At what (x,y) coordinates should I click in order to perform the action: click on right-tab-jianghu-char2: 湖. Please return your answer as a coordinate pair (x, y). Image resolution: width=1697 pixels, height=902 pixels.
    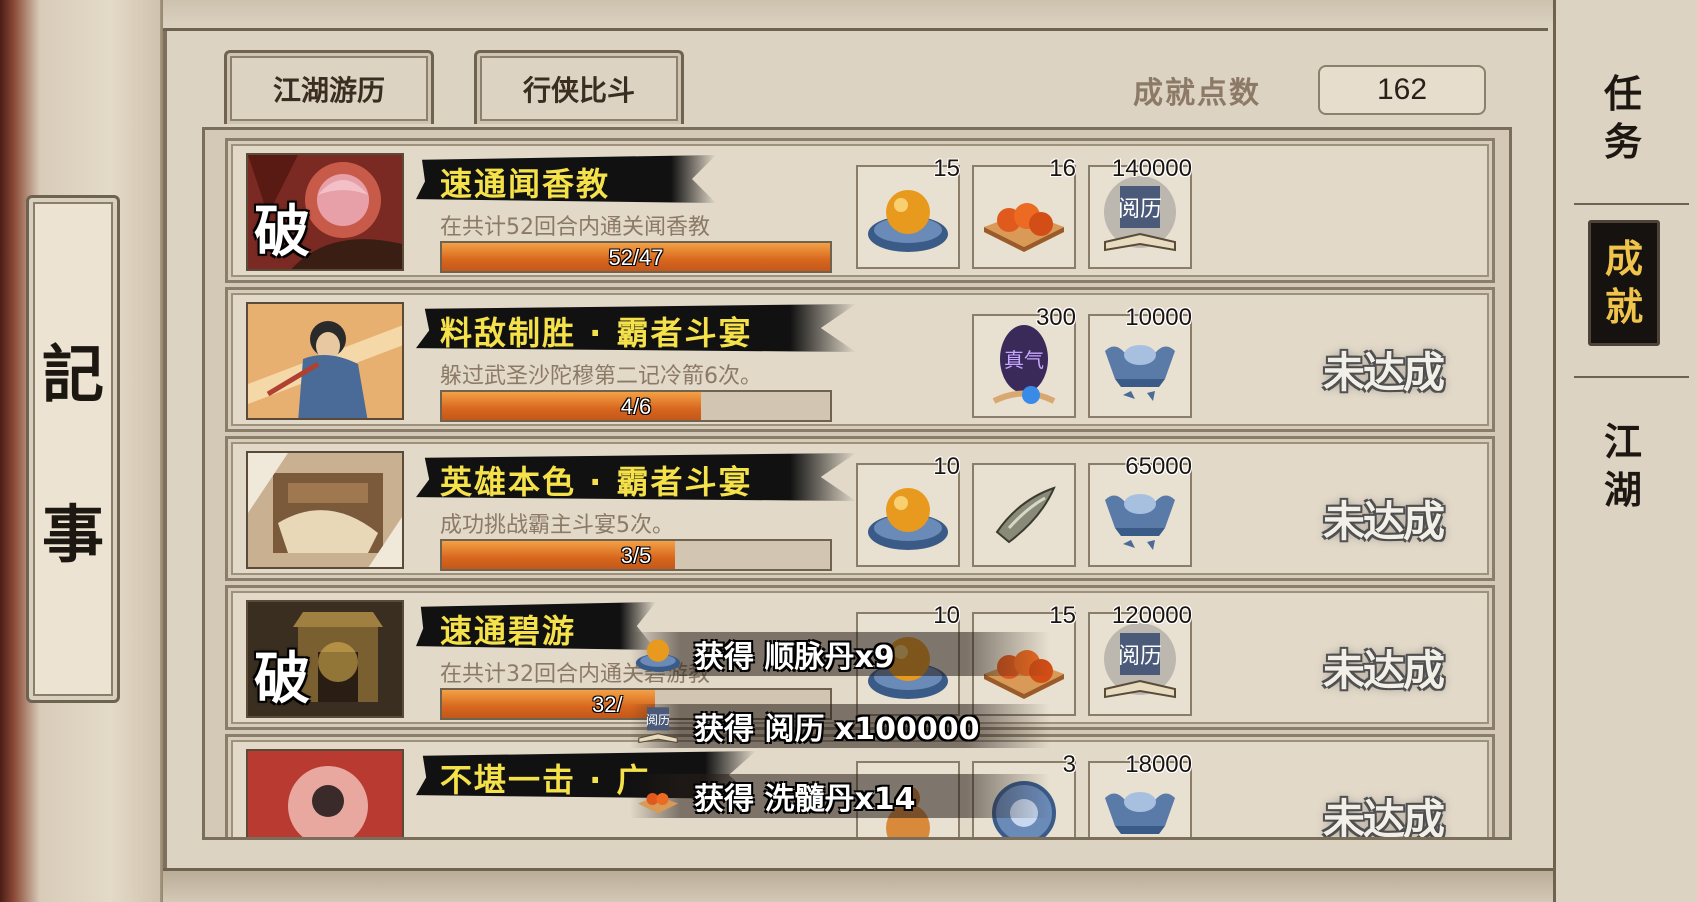
    Looking at the image, I should click on (1622, 489).